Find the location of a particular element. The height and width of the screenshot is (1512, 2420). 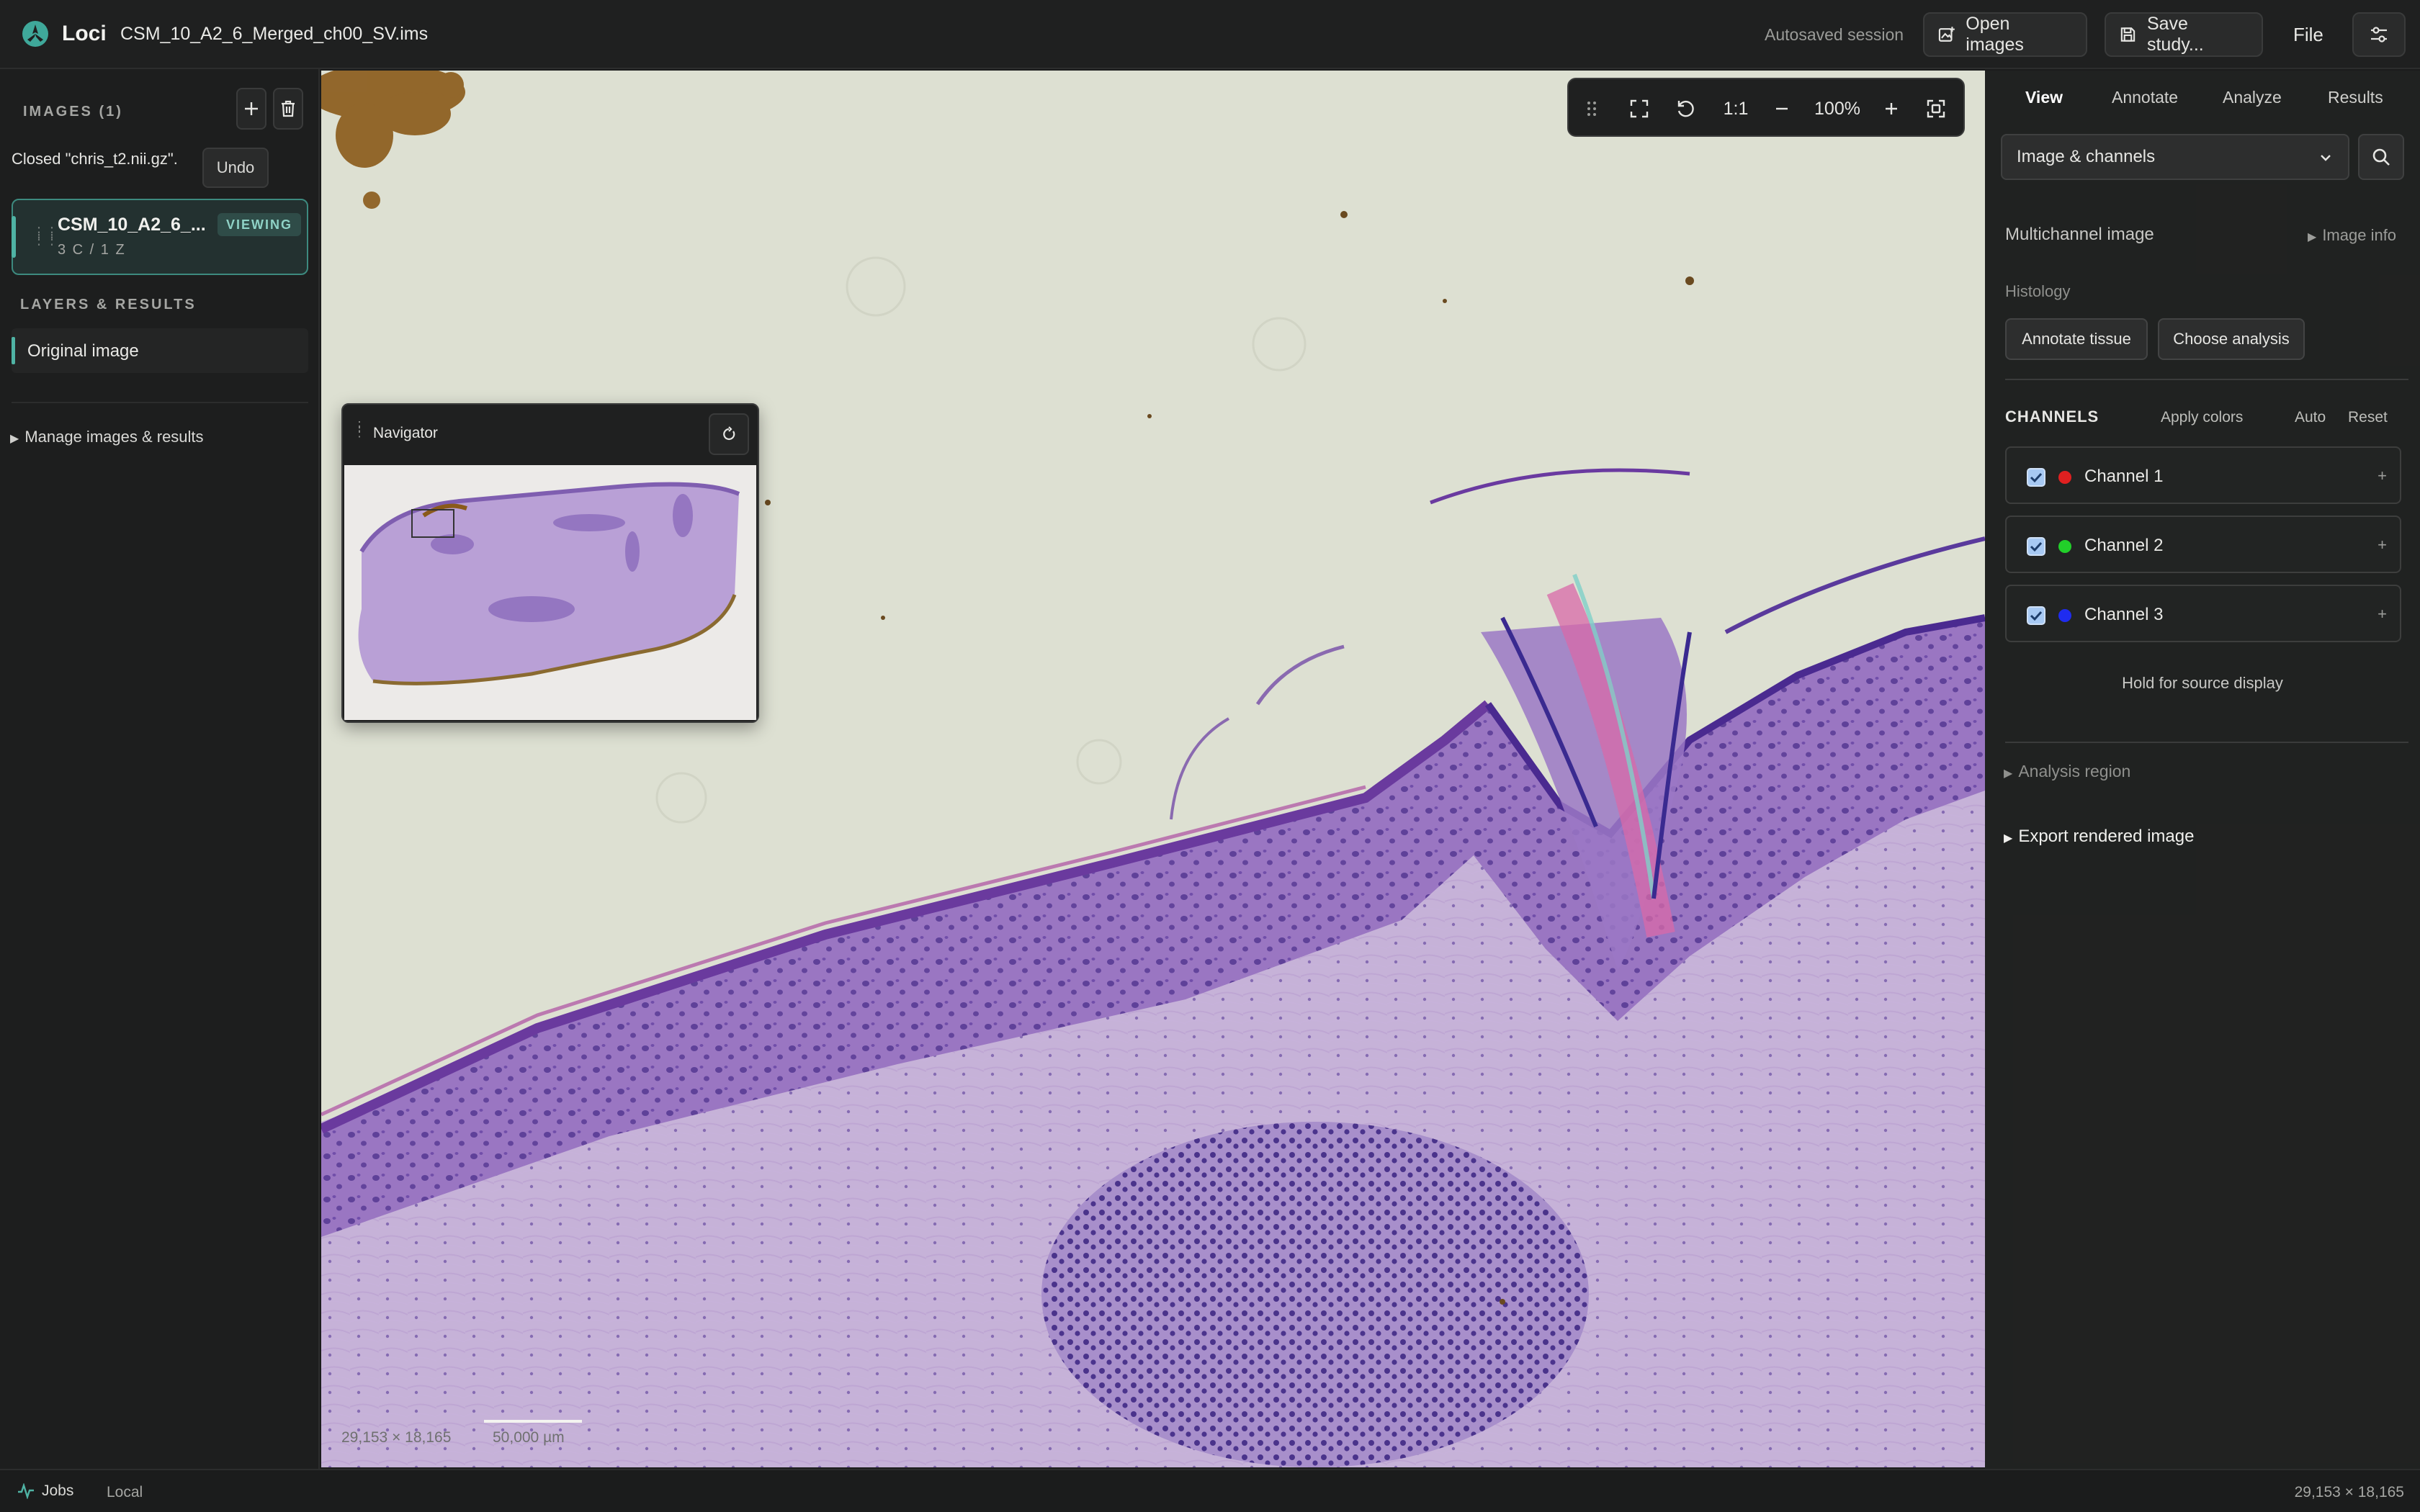

manage-label: Manage images & results is located at coordinates (114, 437).